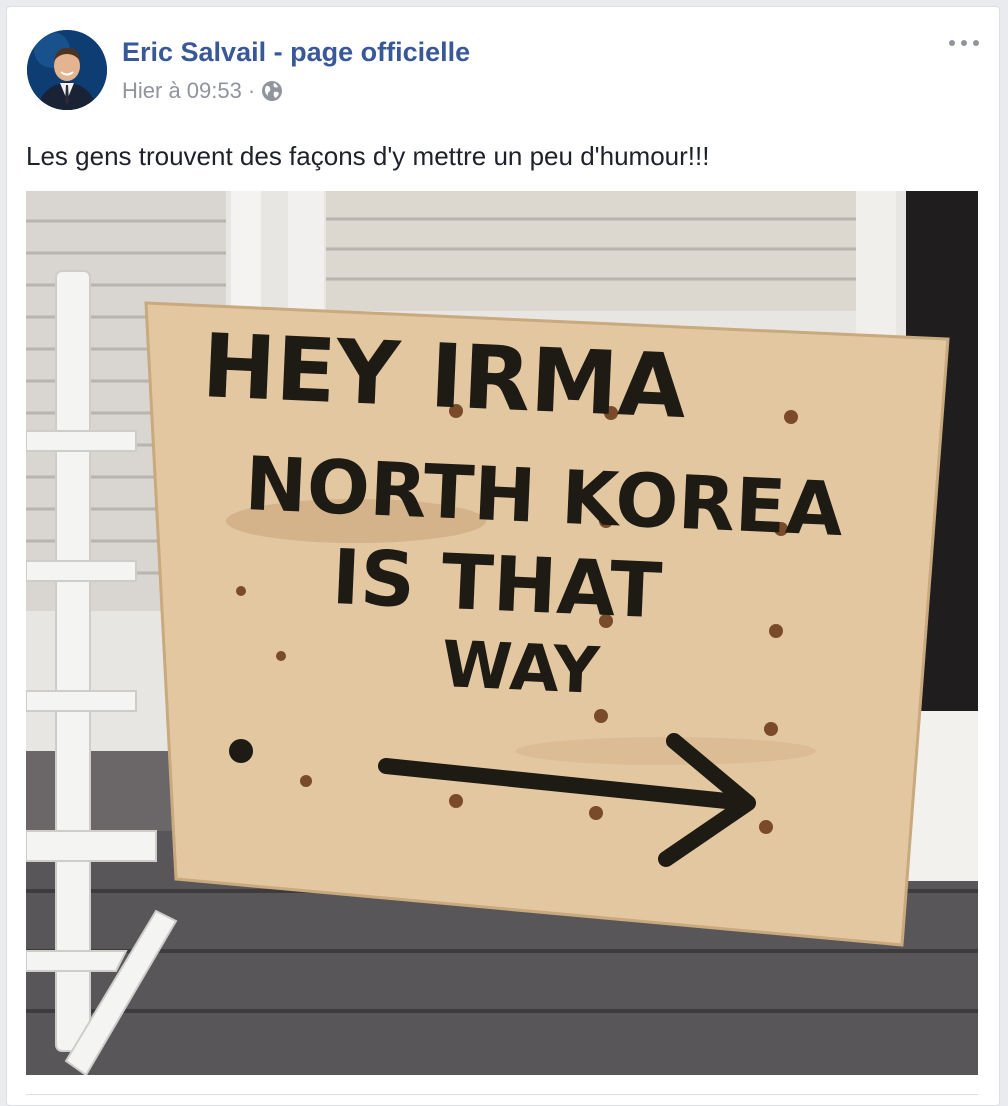 This screenshot has width=1008, height=1106. I want to click on post-divider, so click(502, 1094).